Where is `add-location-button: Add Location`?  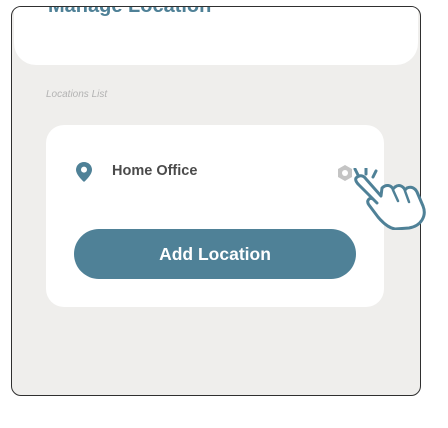
add-location-button: Add Location is located at coordinates (215, 254).